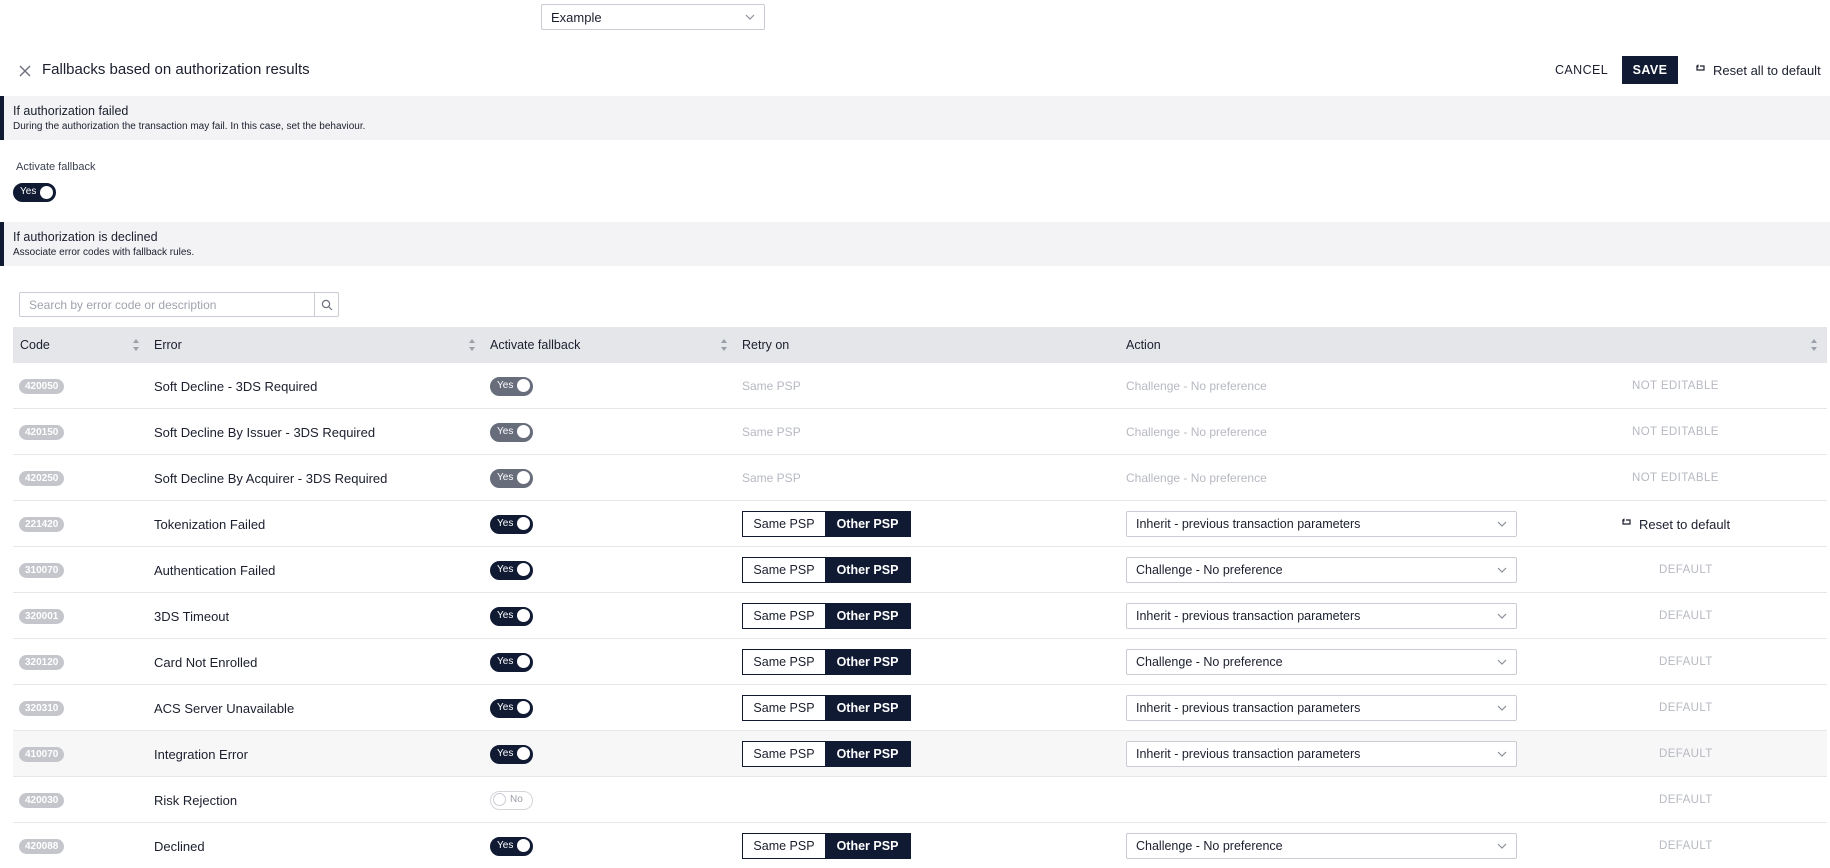  What do you see at coordinates (1650, 70) in the screenshot?
I see `save-button: SAVE` at bounding box center [1650, 70].